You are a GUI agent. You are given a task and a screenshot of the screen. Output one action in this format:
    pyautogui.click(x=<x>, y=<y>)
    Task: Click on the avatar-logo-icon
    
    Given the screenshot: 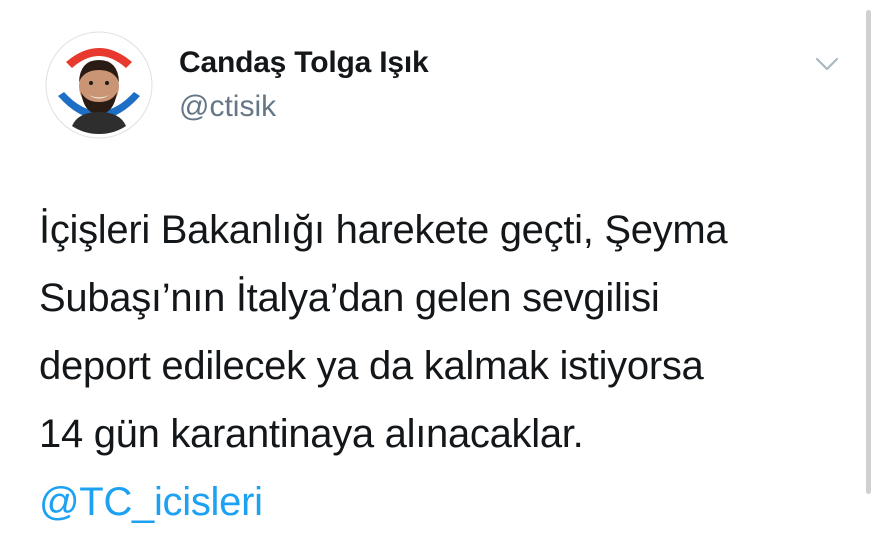 What is the action you would take?
    pyautogui.click(x=99, y=85)
    